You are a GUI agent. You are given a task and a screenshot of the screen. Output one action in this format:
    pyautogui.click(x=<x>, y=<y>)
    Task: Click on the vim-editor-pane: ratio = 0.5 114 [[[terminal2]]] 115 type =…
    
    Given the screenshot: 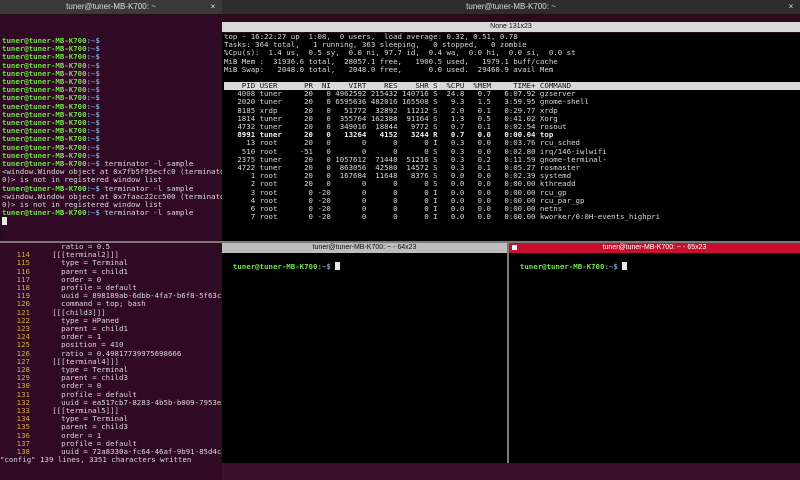 What is the action you would take?
    pyautogui.click(x=111, y=361)
    